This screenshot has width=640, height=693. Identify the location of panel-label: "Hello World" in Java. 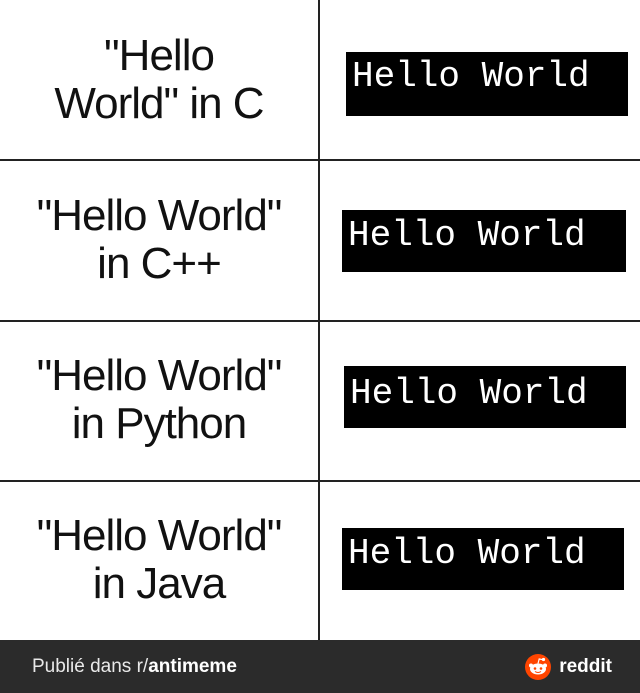
(159, 560).